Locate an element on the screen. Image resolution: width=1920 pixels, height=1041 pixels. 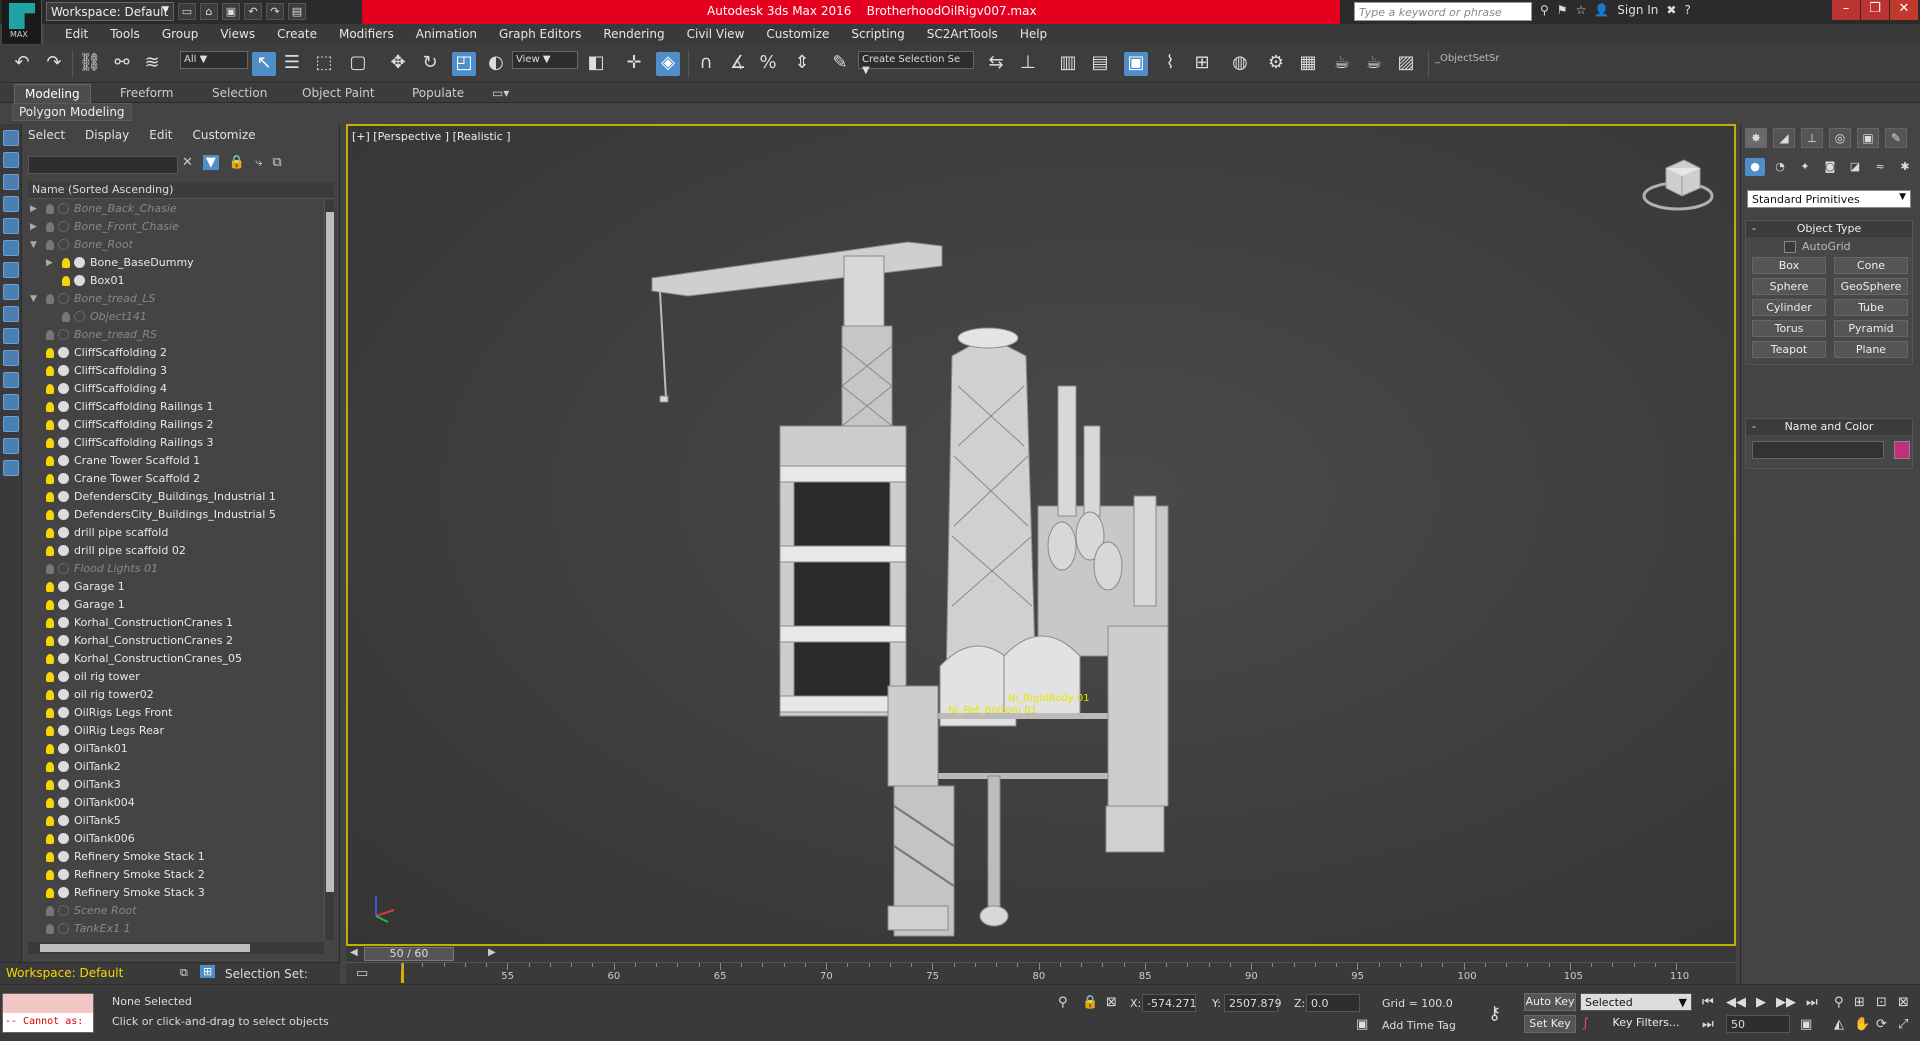
list-item: OilTank5 is located at coordinates (176, 821).